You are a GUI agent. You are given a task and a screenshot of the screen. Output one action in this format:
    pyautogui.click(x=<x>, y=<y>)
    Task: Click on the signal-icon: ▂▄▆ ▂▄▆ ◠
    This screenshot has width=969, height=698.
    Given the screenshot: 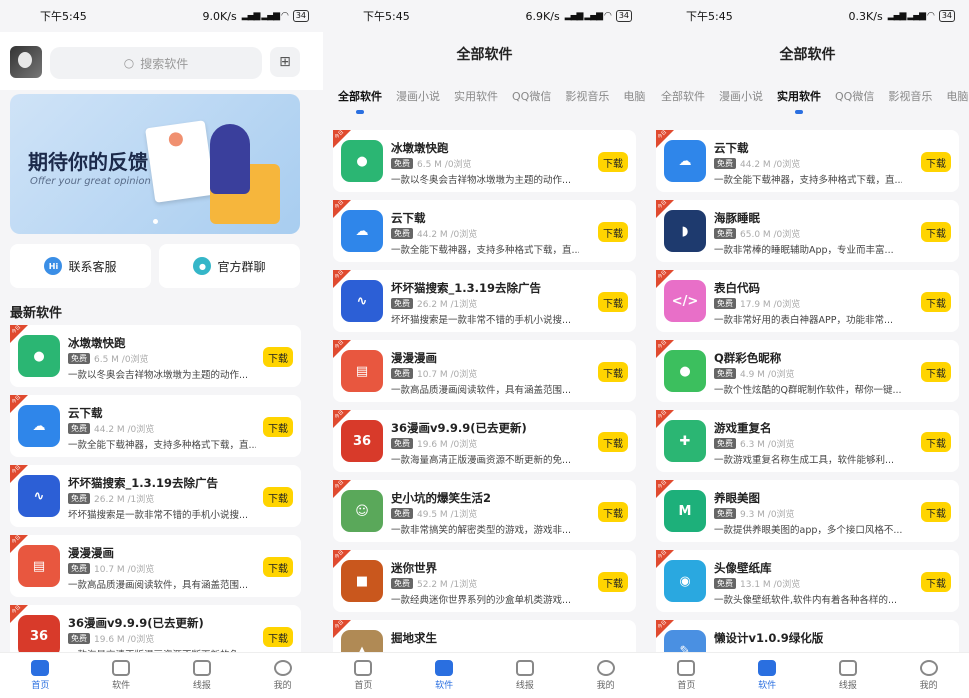 What is the action you would take?
    pyautogui.click(x=911, y=16)
    